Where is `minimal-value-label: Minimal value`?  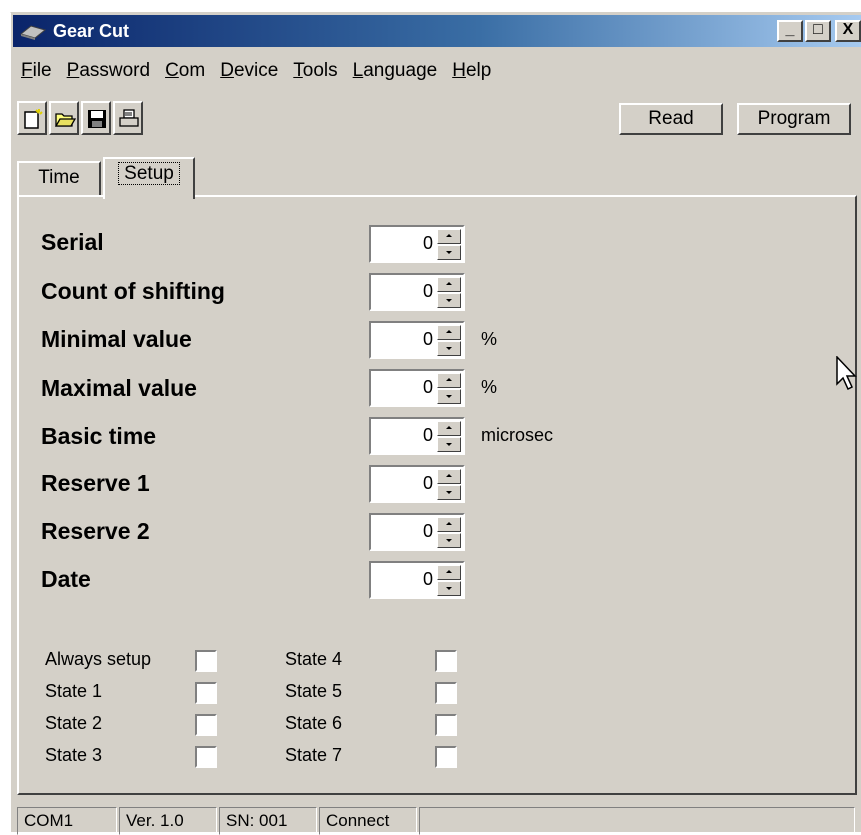 minimal-value-label: Minimal value is located at coordinates (116, 339).